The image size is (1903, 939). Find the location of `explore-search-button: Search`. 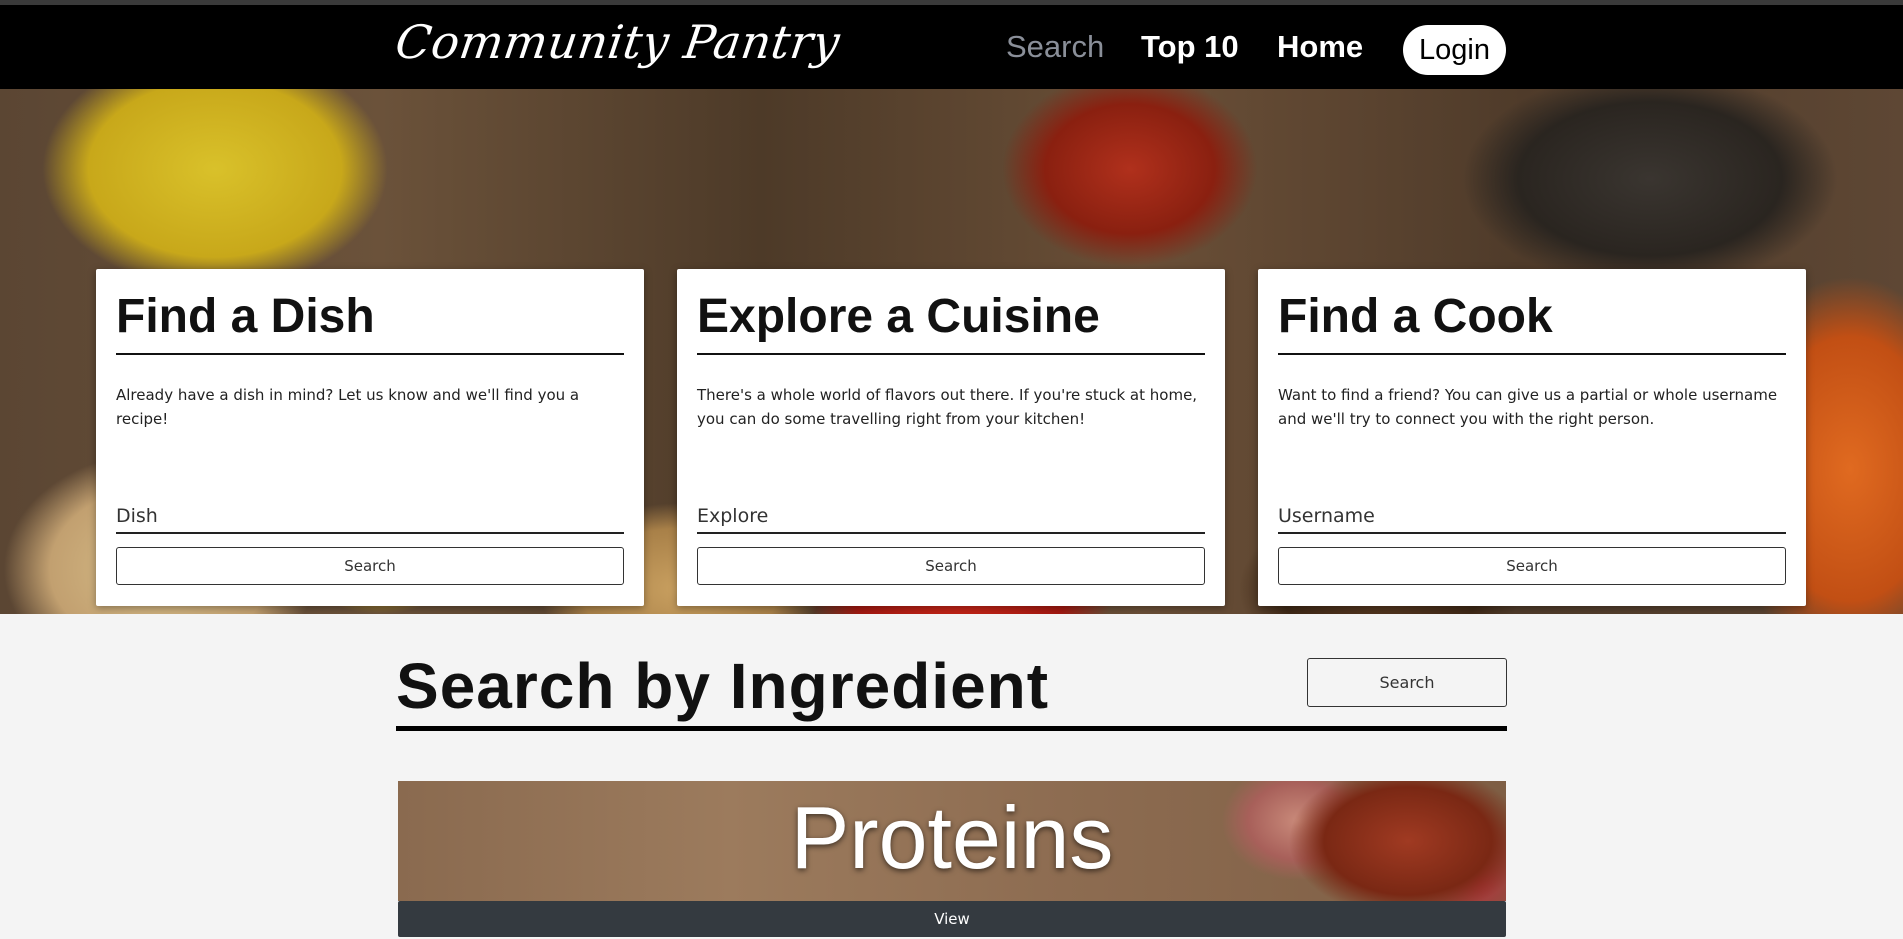

explore-search-button: Search is located at coordinates (951, 566).